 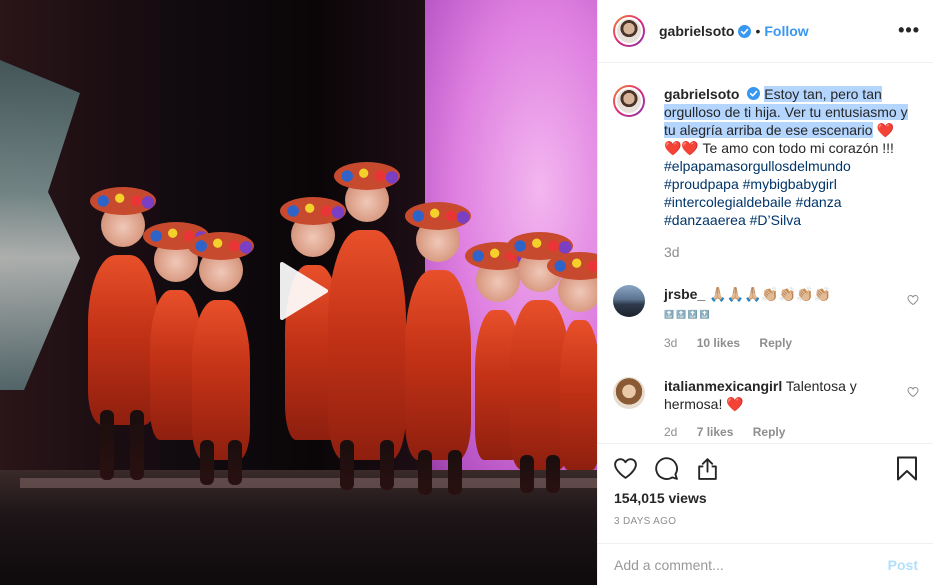 What do you see at coordinates (688, 314) in the screenshot?
I see `top-emoji-text: 🔝🔝🔝🔝` at bounding box center [688, 314].